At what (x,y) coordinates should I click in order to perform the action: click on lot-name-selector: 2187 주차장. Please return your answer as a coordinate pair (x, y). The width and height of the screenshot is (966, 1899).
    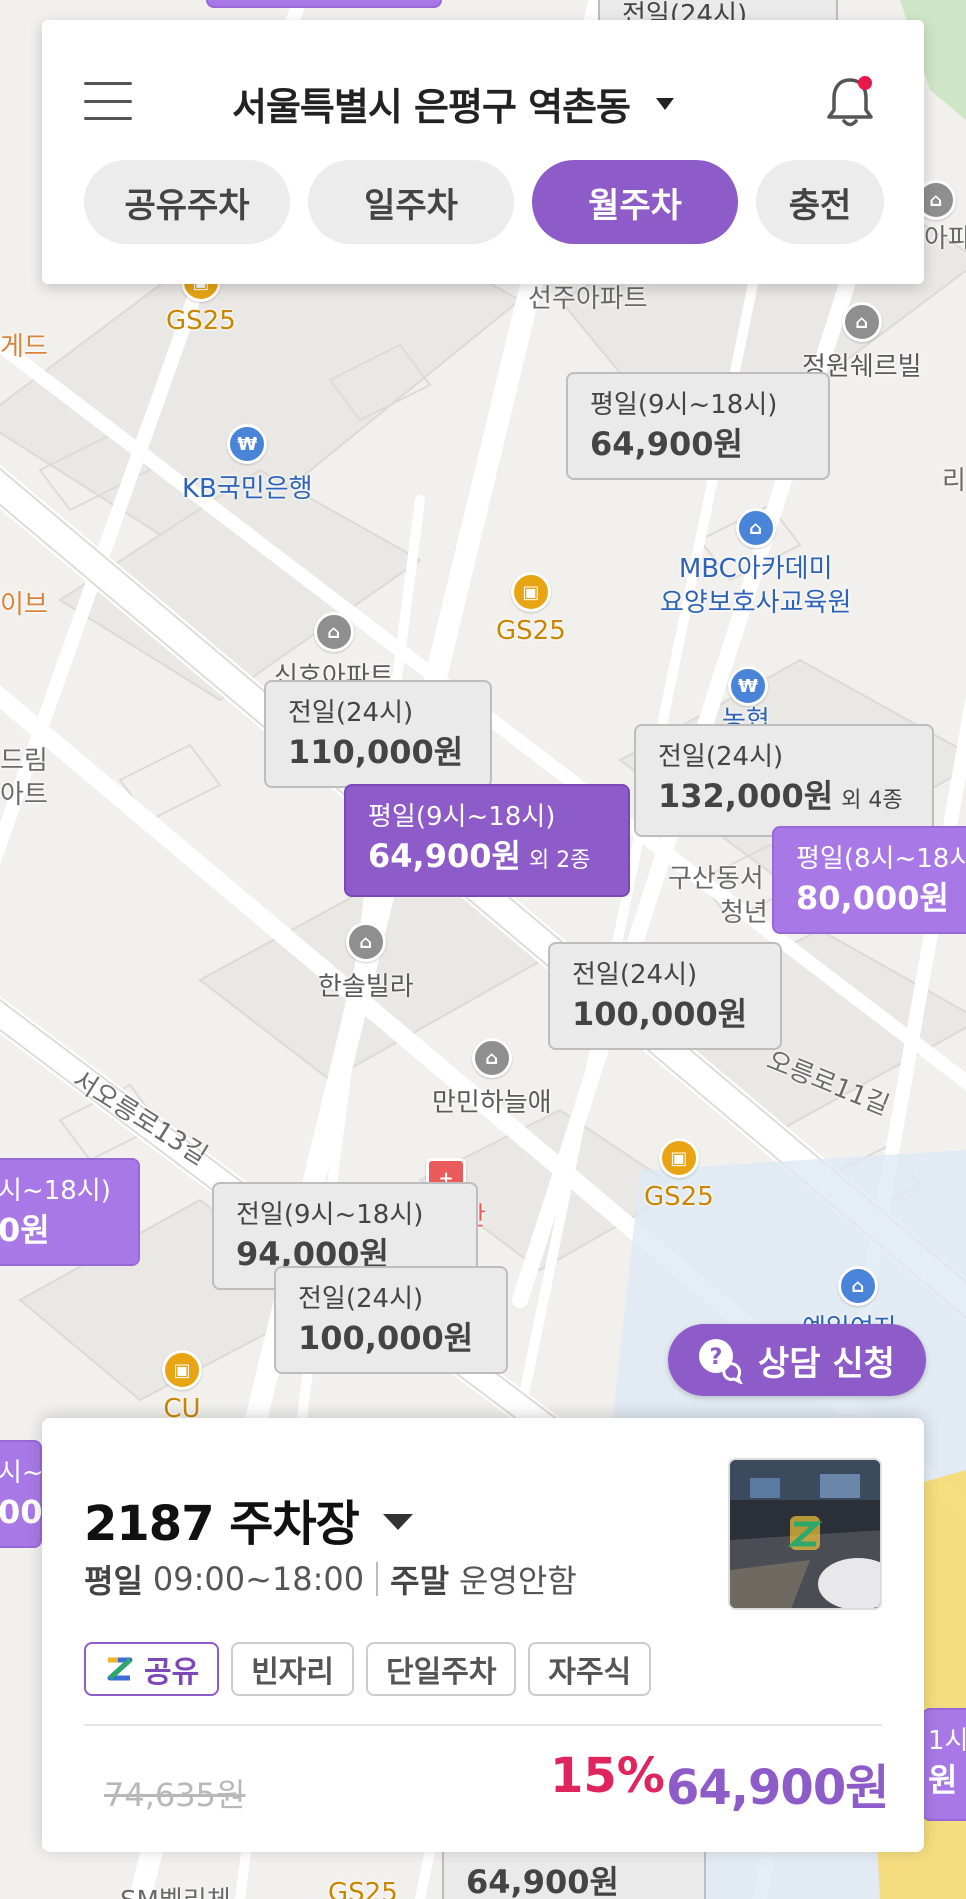
    Looking at the image, I should click on (248, 1519).